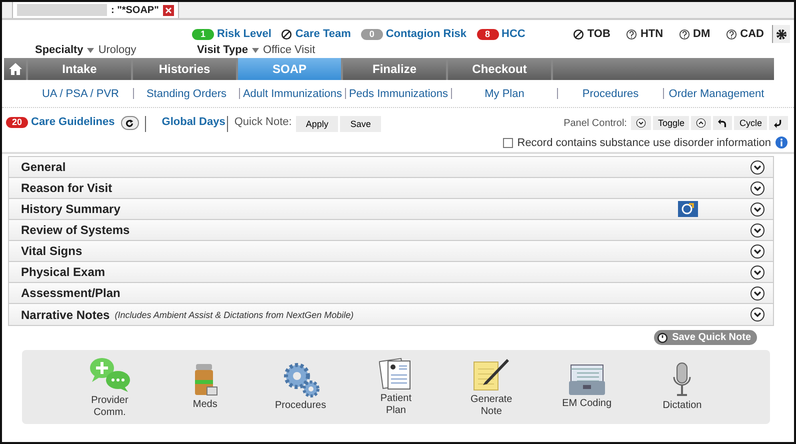 The image size is (796, 444). I want to click on nav-tab: Checkout, so click(500, 69).